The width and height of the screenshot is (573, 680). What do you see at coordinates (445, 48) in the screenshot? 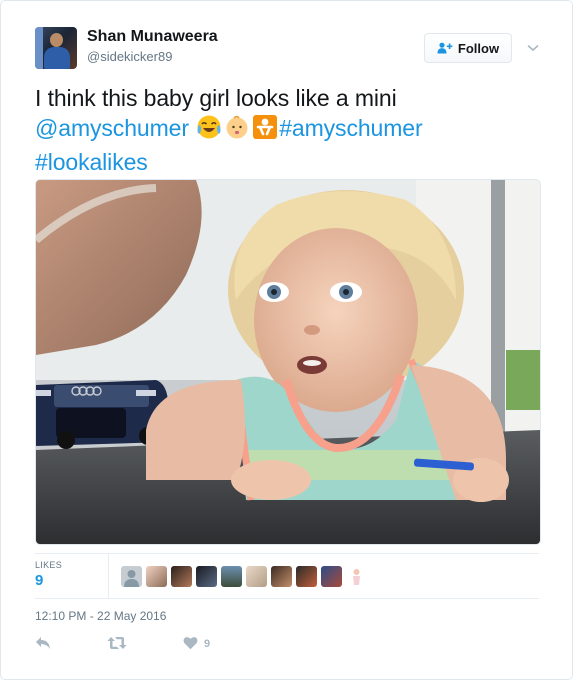
I see `add-person-icon` at bounding box center [445, 48].